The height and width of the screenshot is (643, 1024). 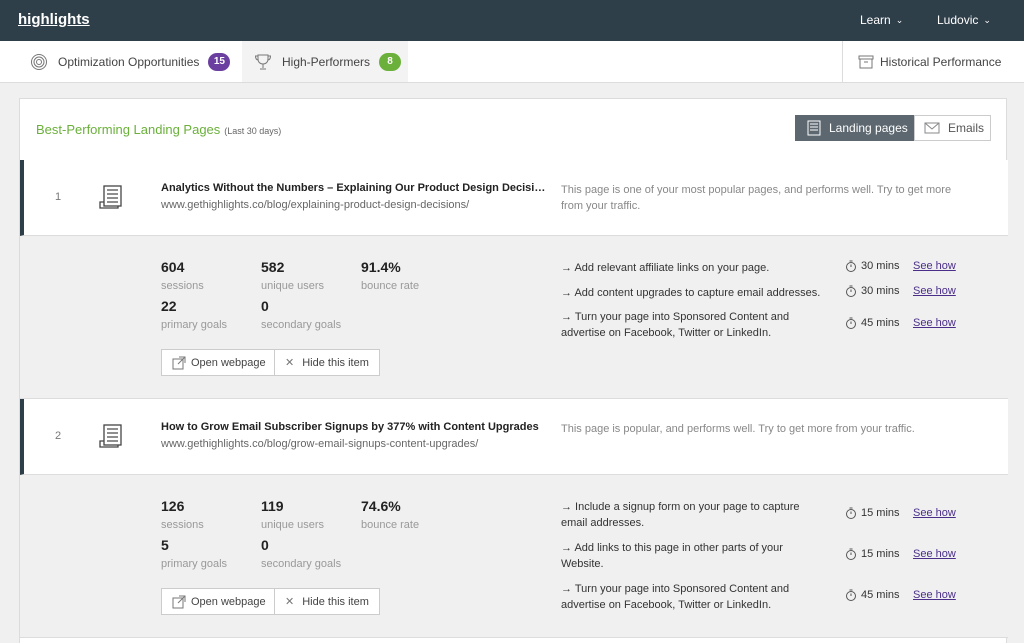 What do you see at coordinates (54, 19) in the screenshot?
I see `app-logo: highlights` at bounding box center [54, 19].